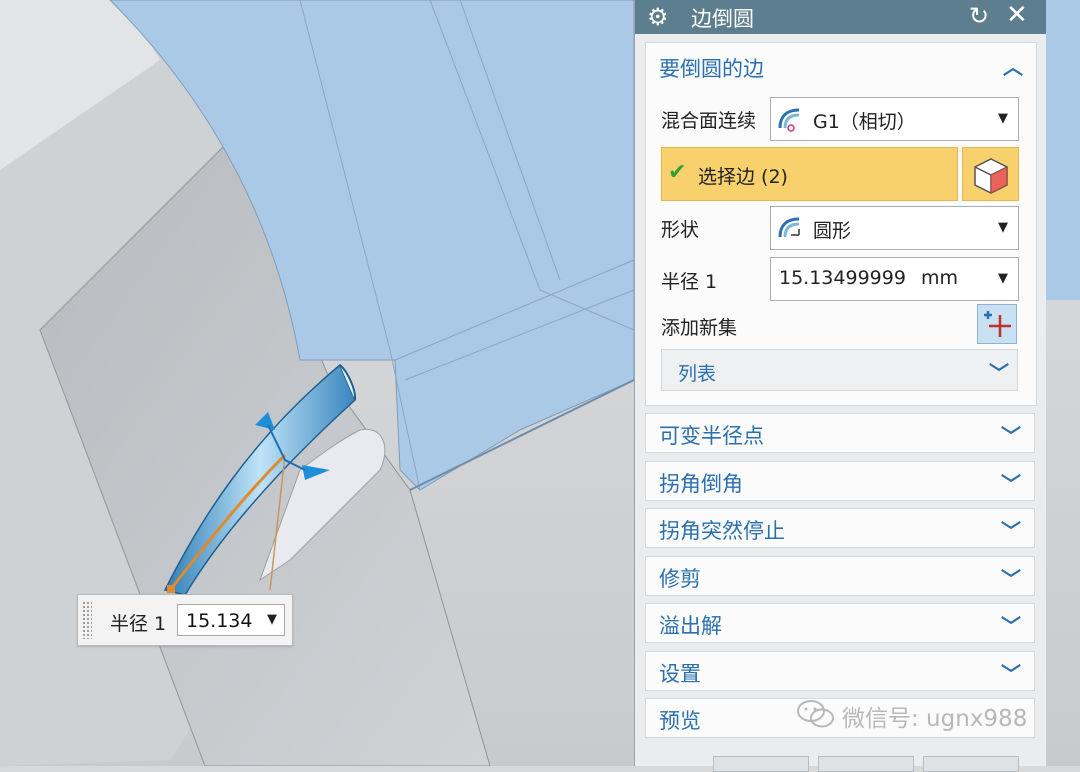 This screenshot has width=1080, height=772. I want to click on close-icon: ✕, so click(1017, 15).